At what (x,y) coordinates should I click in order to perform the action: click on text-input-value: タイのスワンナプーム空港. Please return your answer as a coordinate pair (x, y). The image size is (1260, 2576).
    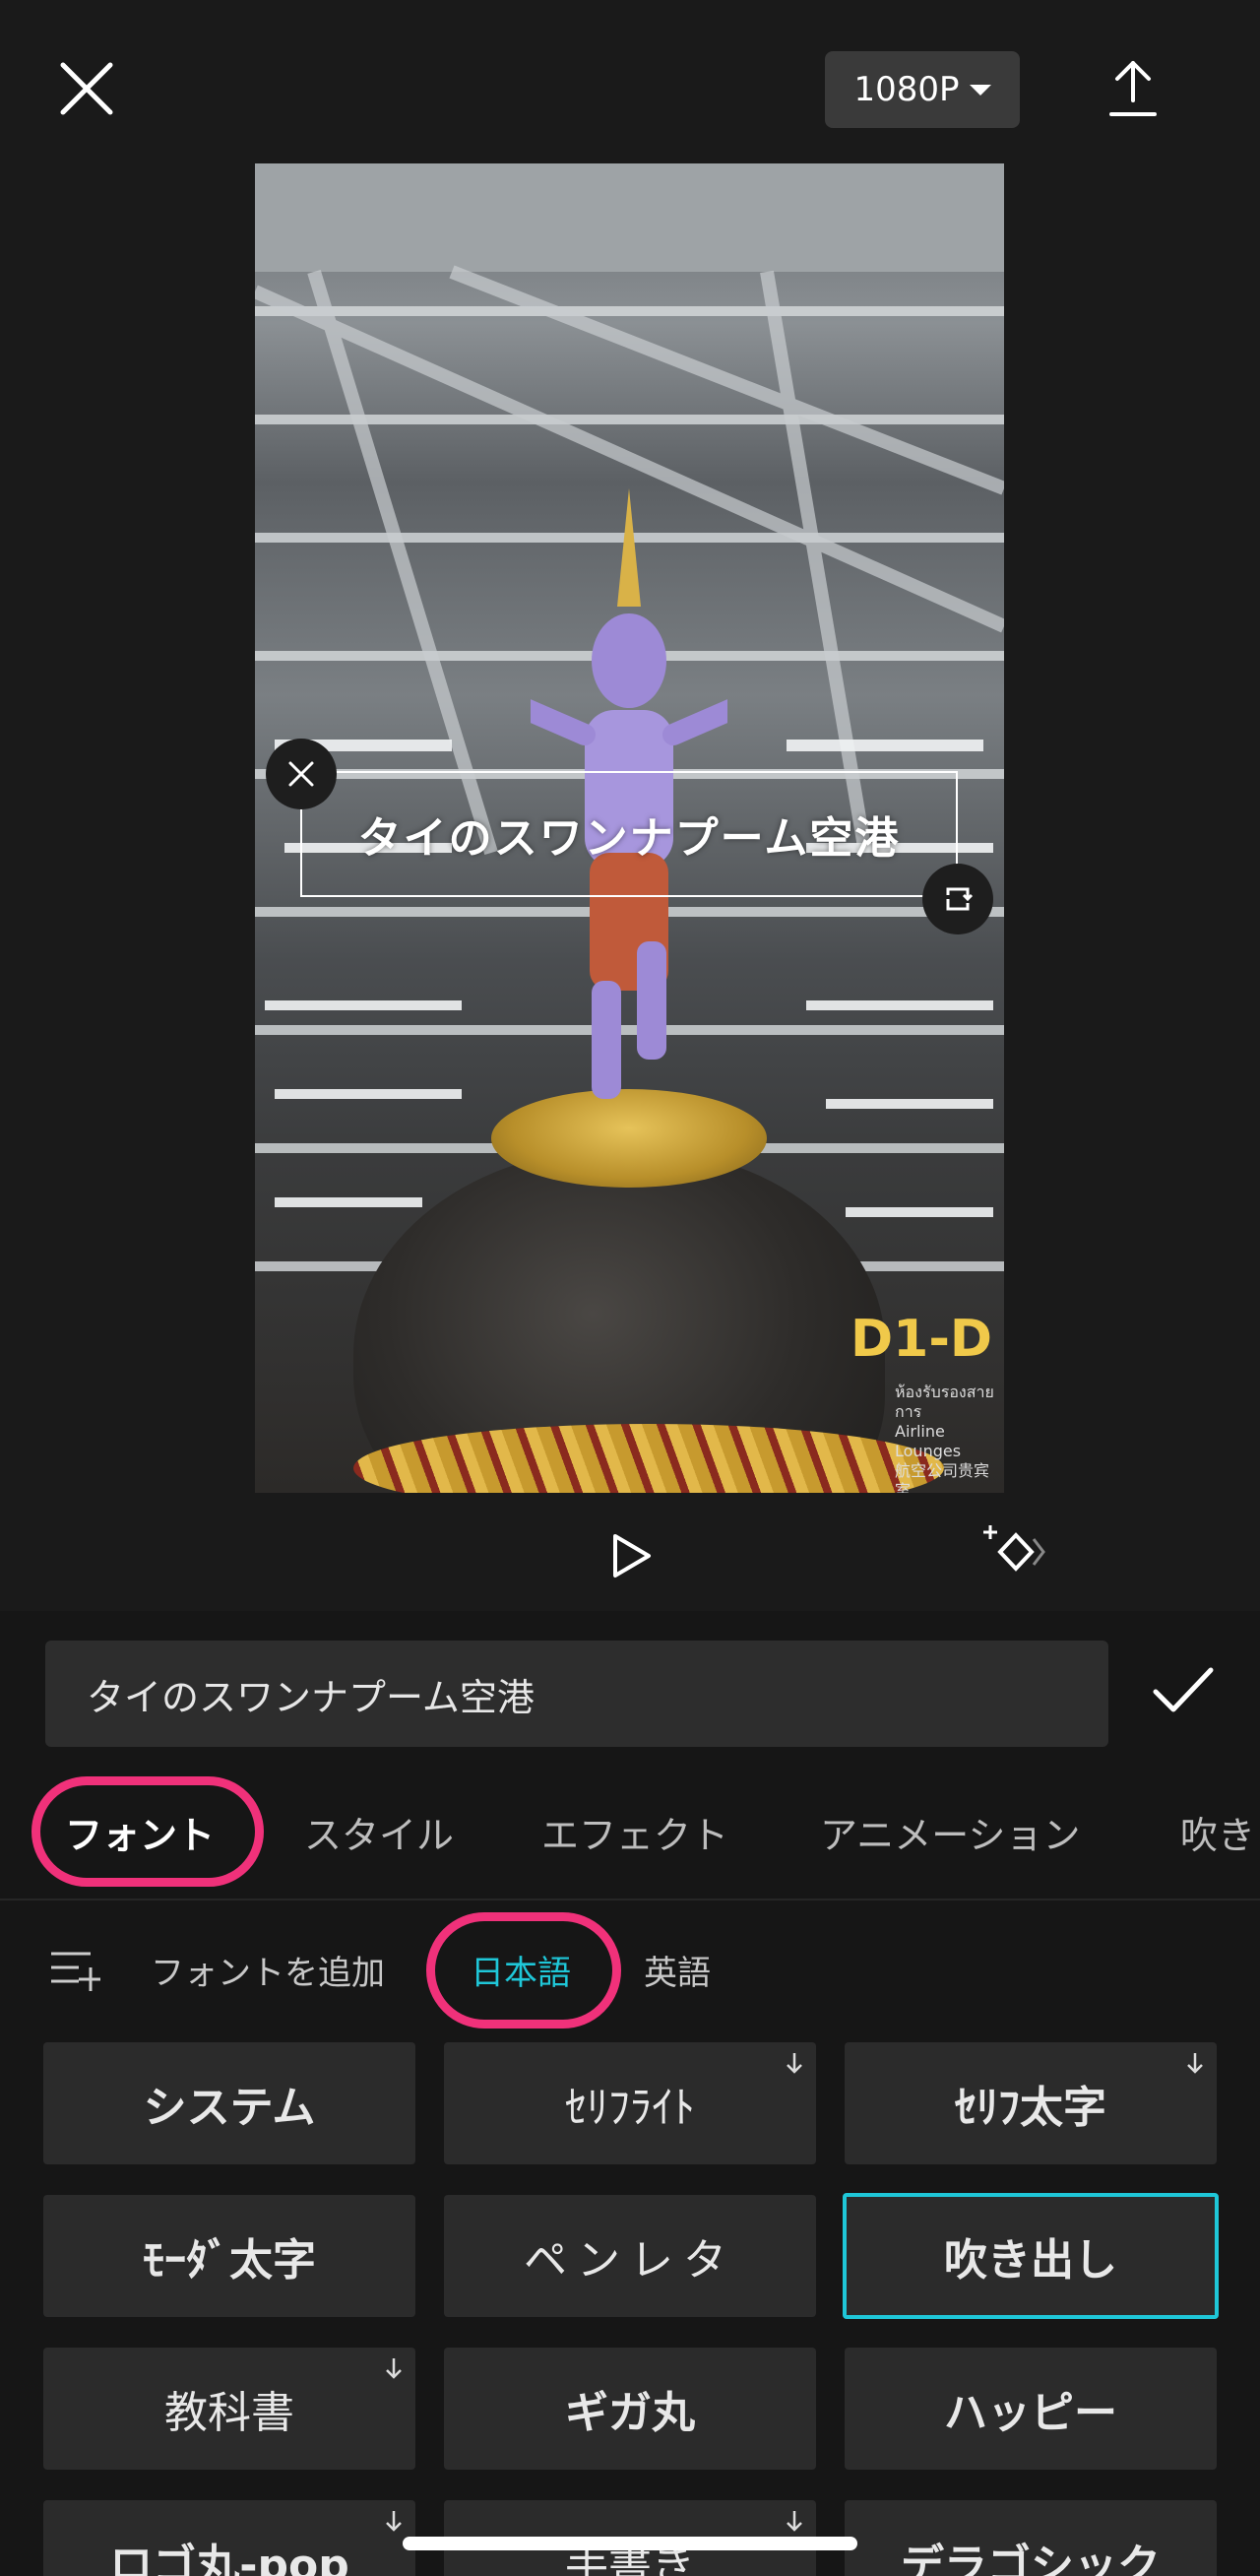
    Looking at the image, I should click on (311, 1697).